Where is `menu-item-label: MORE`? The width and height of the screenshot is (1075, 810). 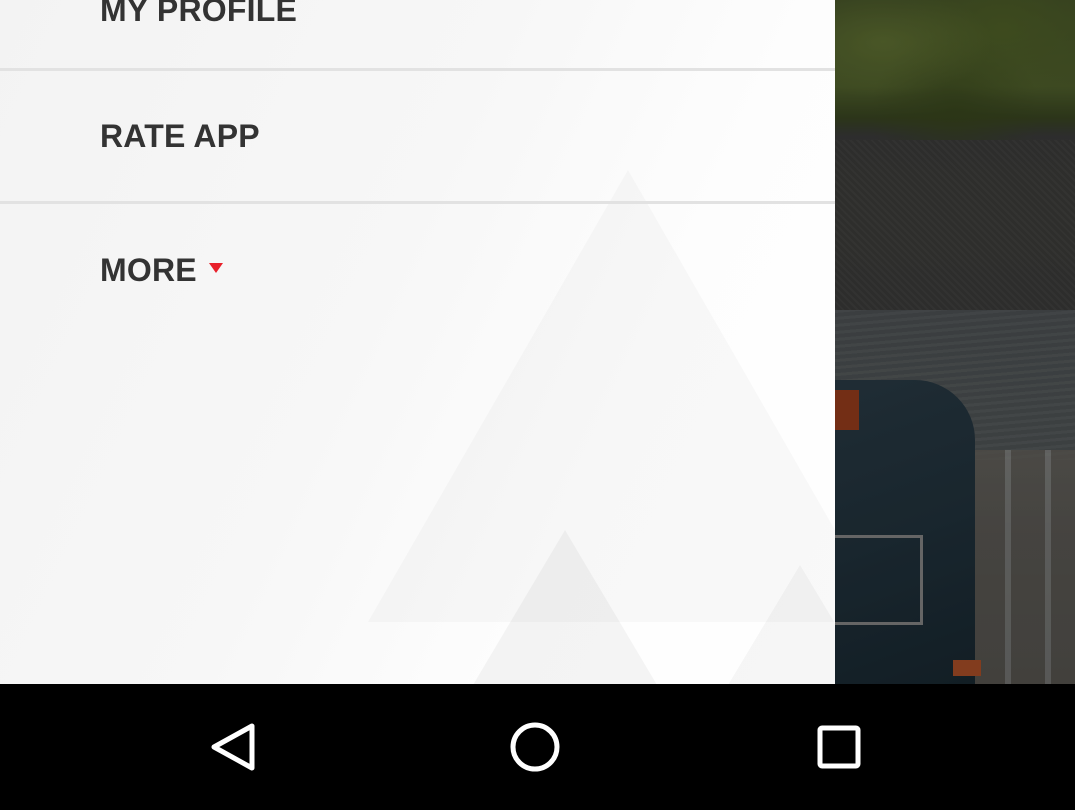 menu-item-label: MORE is located at coordinates (148, 270).